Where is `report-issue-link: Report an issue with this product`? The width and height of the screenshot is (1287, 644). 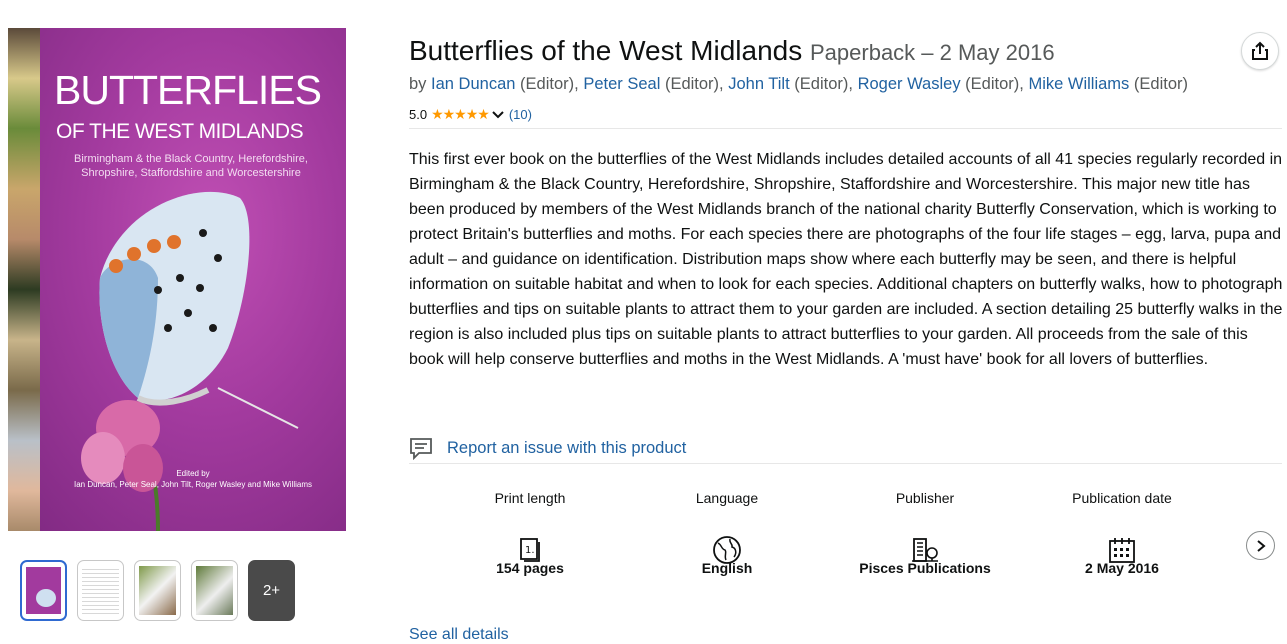
report-issue-link: Report an issue with this product is located at coordinates (547, 448).